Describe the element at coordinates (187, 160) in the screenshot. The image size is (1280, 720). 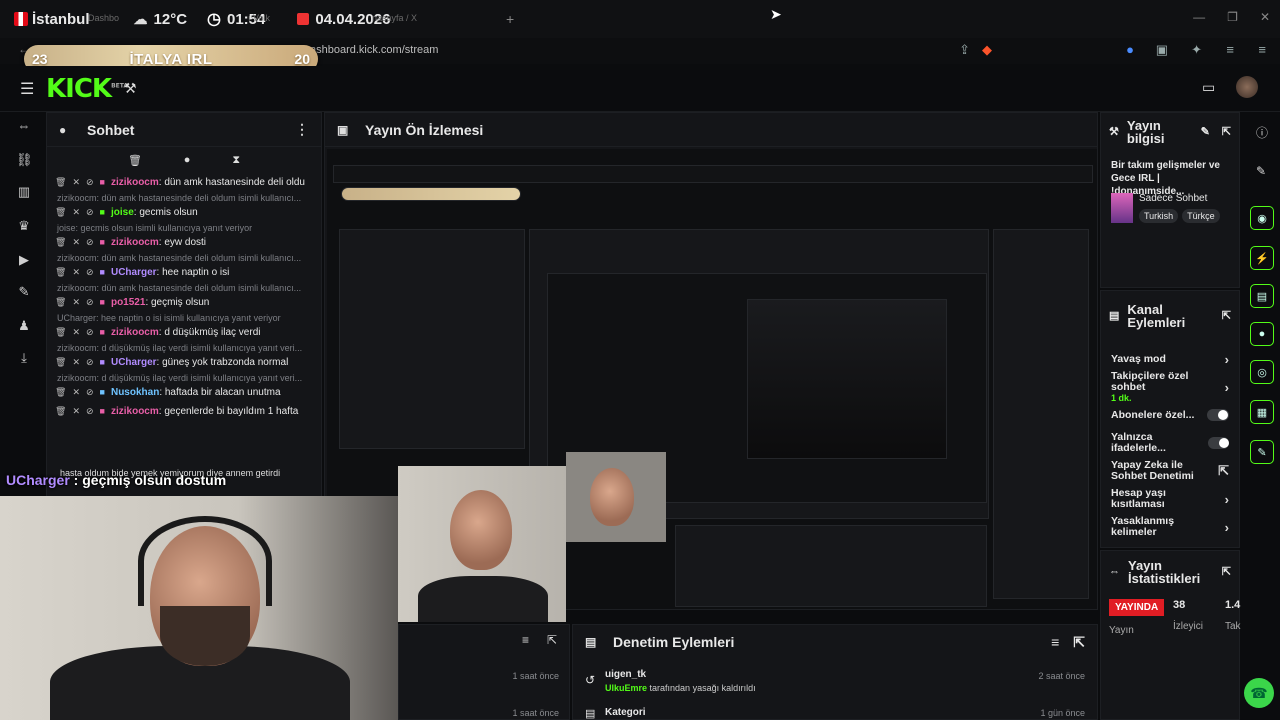
I see `message-icon: ●` at that location.